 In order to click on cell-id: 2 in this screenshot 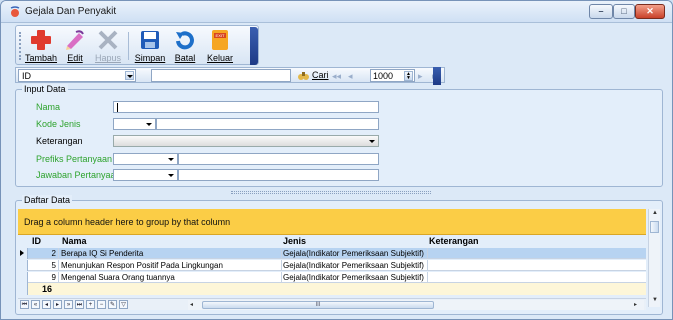, I will do `click(53, 253)`.